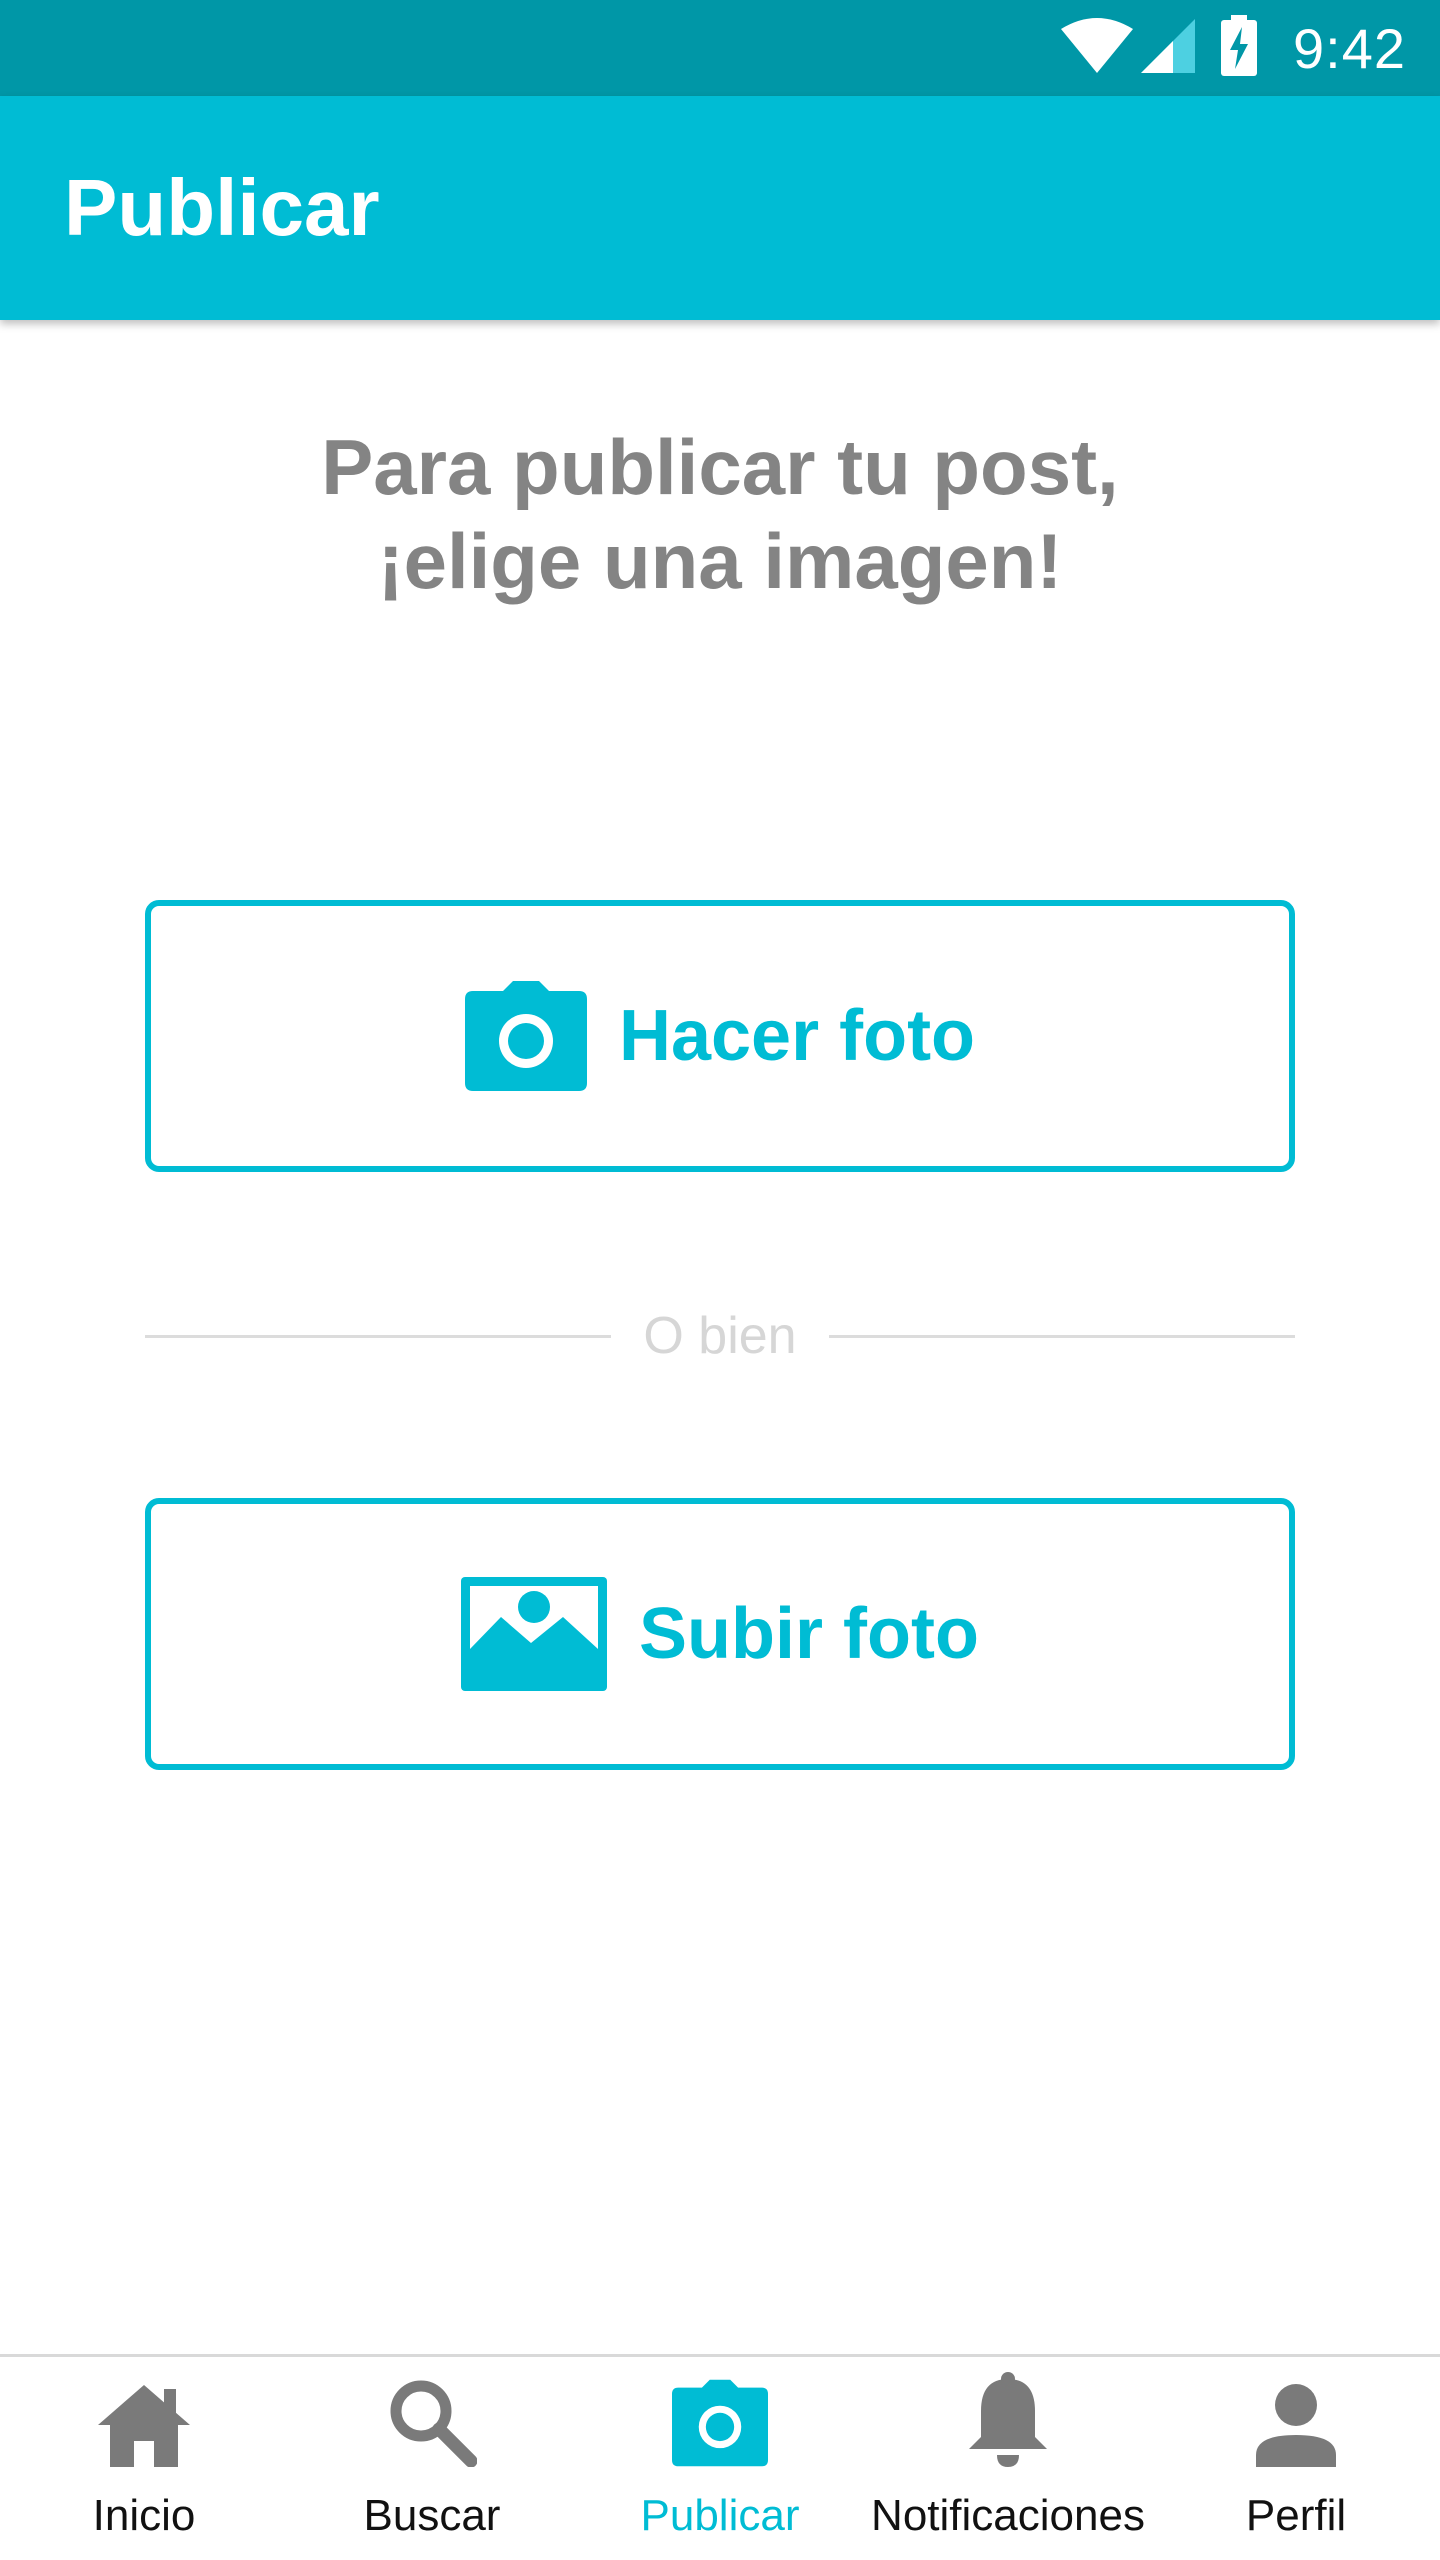 The width and height of the screenshot is (1440, 2560). I want to click on app-bar: Publicar, so click(720, 208).